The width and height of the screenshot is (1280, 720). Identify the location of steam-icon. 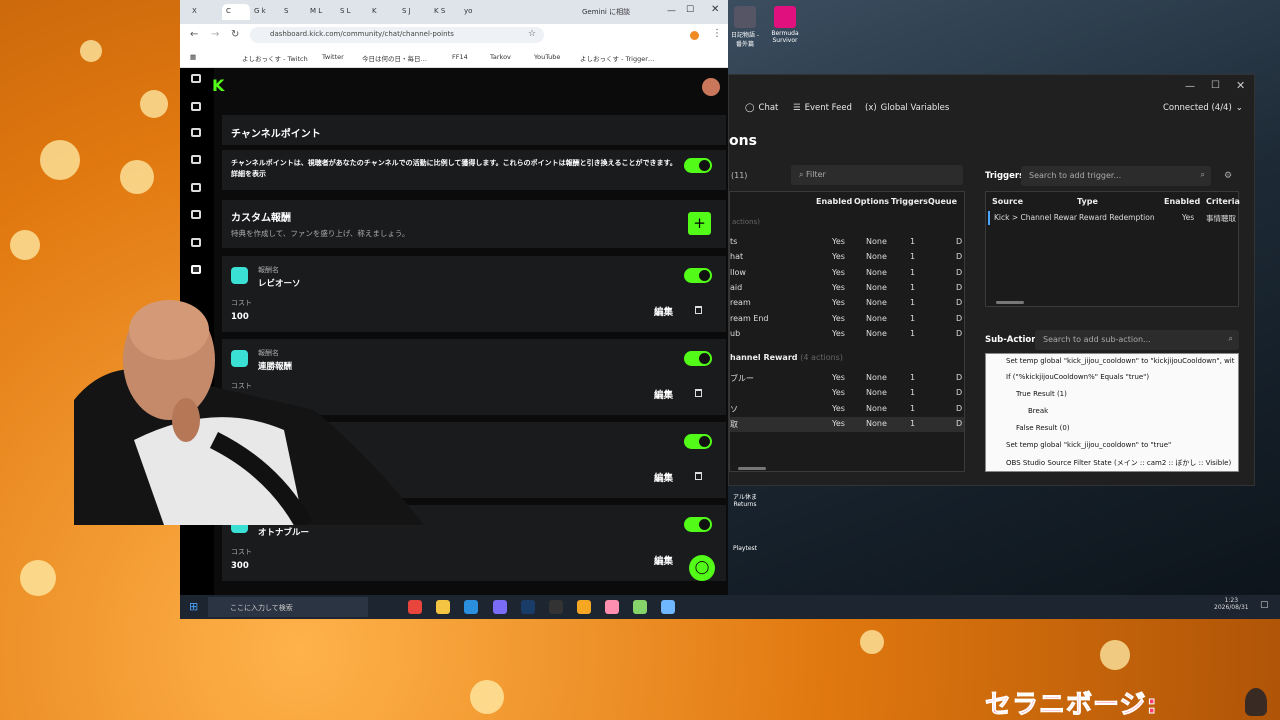
(528, 607).